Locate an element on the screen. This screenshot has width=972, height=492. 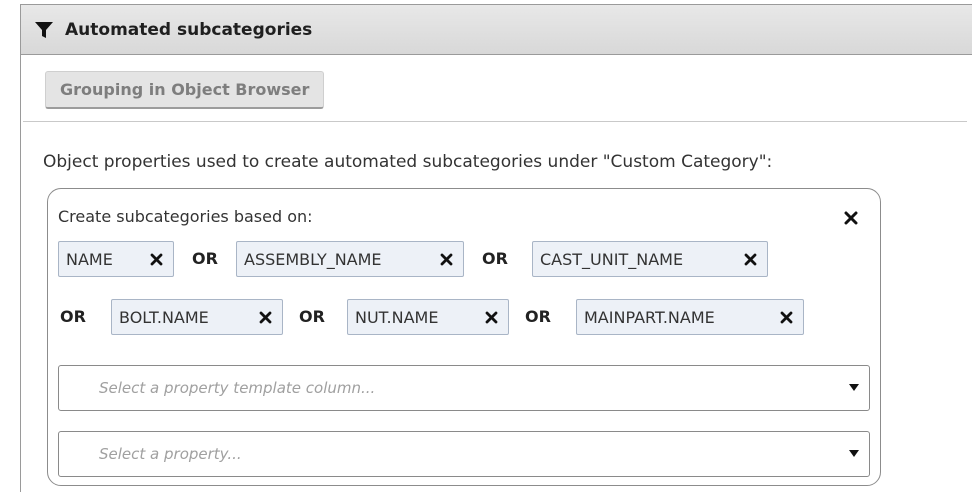
chip-label: ASSEMBLY_NAME is located at coordinates (313, 259).